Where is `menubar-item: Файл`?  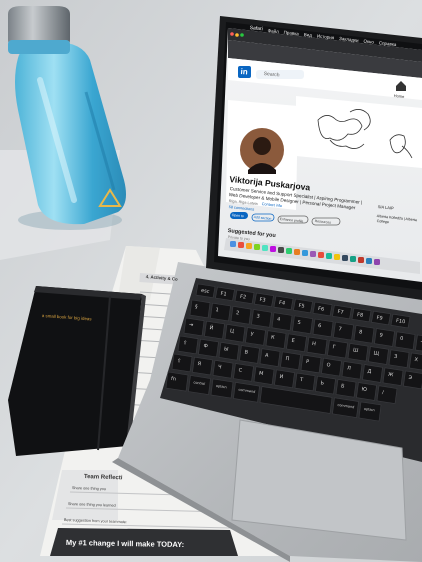 menubar-item: Файл is located at coordinates (273, 31).